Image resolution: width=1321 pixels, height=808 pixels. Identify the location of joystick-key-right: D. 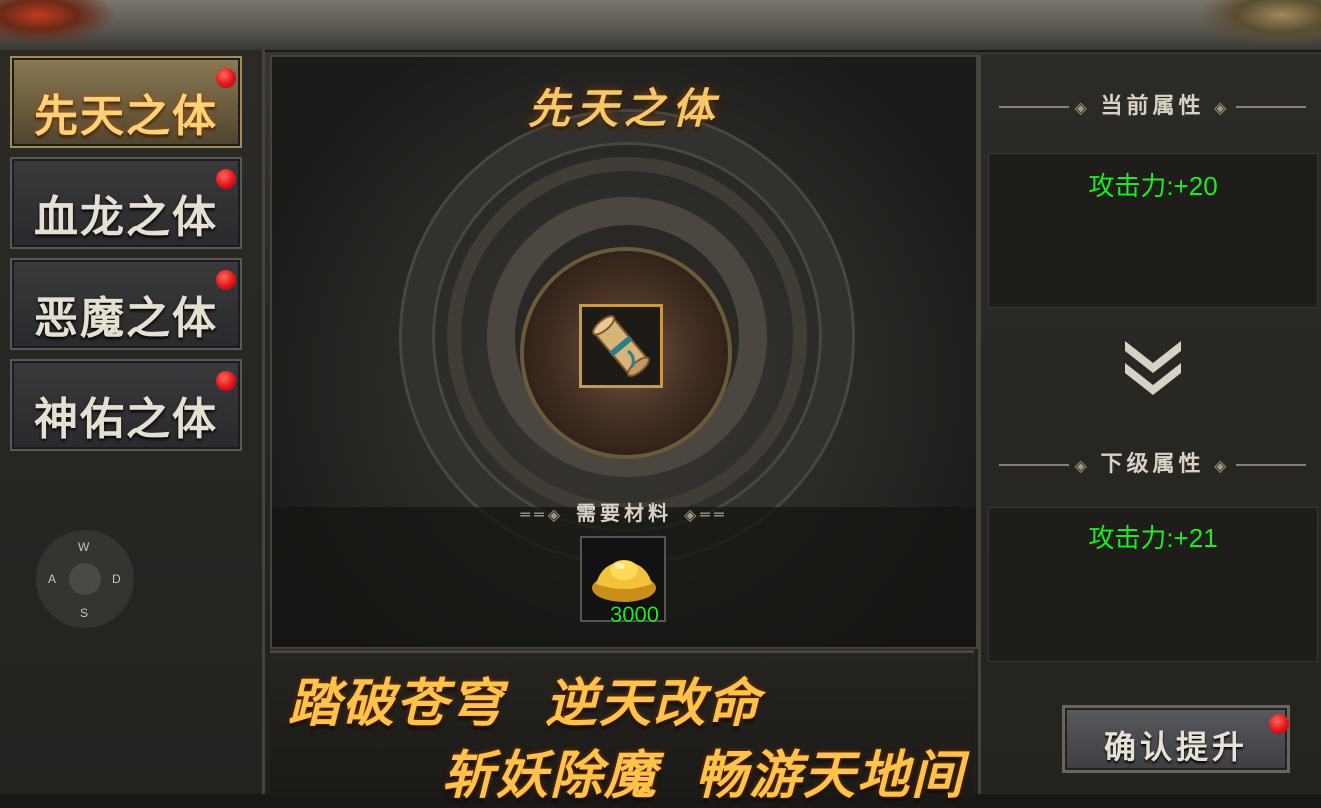
(116, 579).